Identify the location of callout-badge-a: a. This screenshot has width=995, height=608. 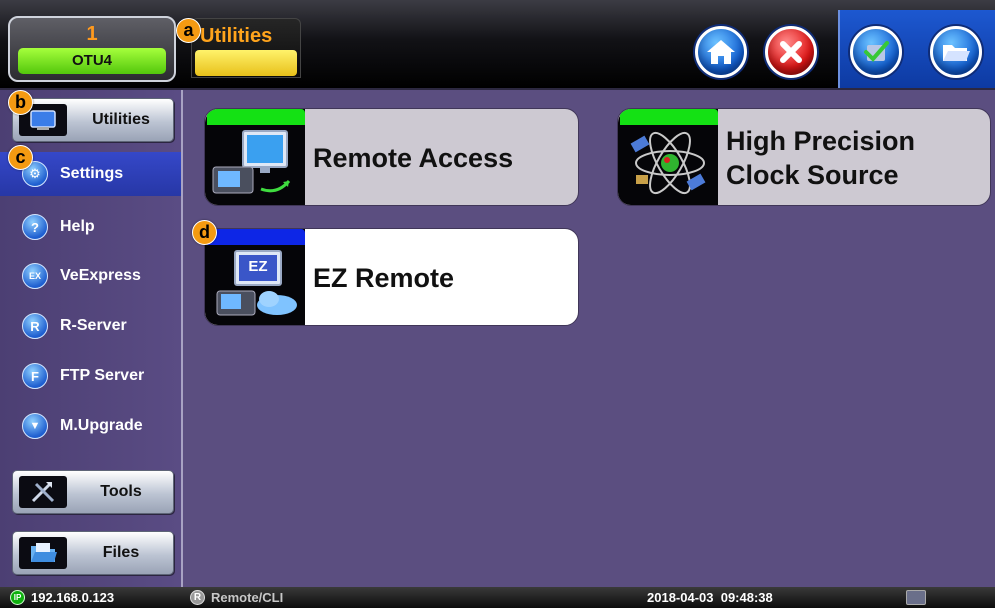
(188, 30).